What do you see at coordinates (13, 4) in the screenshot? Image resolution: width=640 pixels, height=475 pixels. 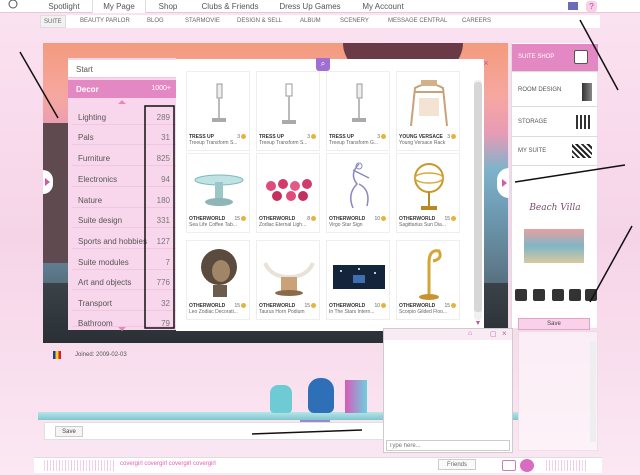 I see `annotation-marker` at bounding box center [13, 4].